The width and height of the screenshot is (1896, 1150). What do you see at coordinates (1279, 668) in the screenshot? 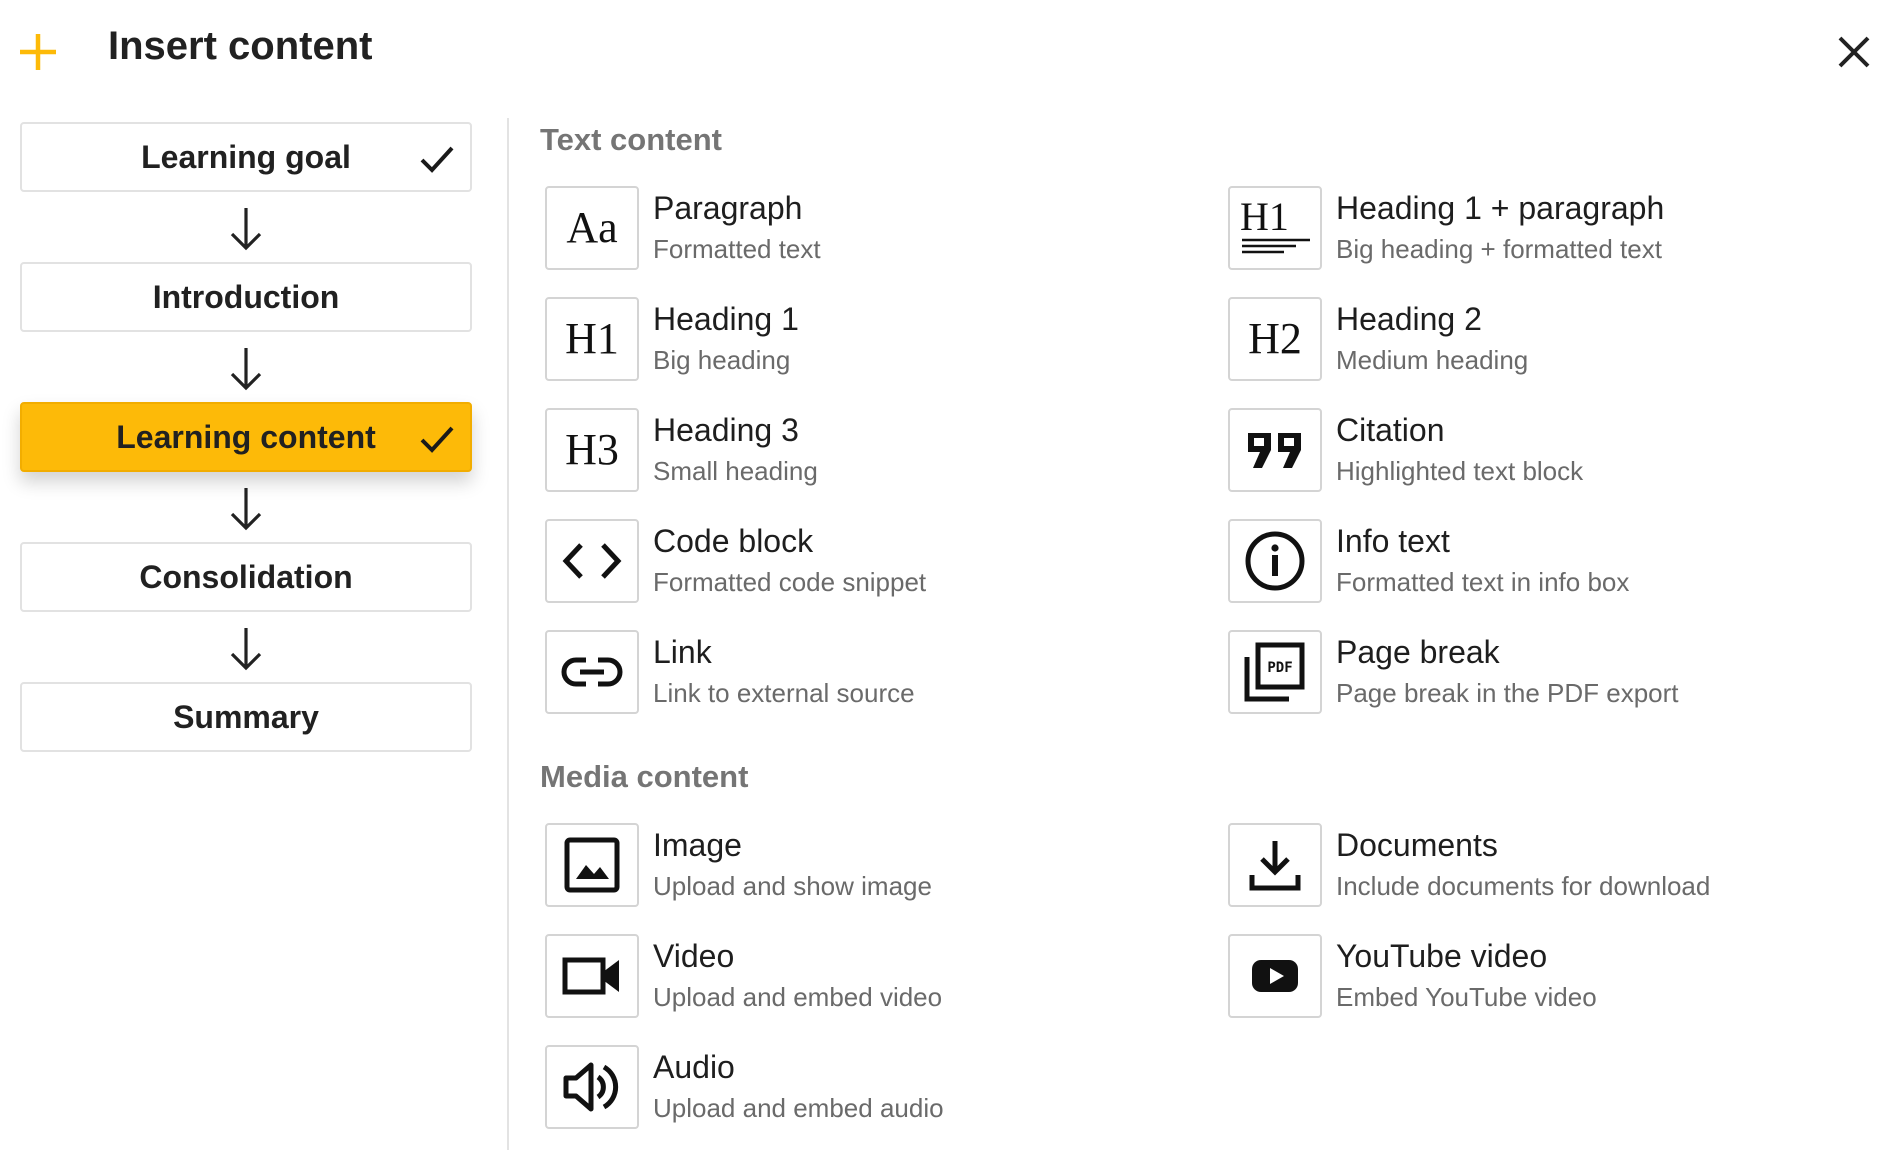
I see `pdf-label: PDF` at bounding box center [1279, 668].